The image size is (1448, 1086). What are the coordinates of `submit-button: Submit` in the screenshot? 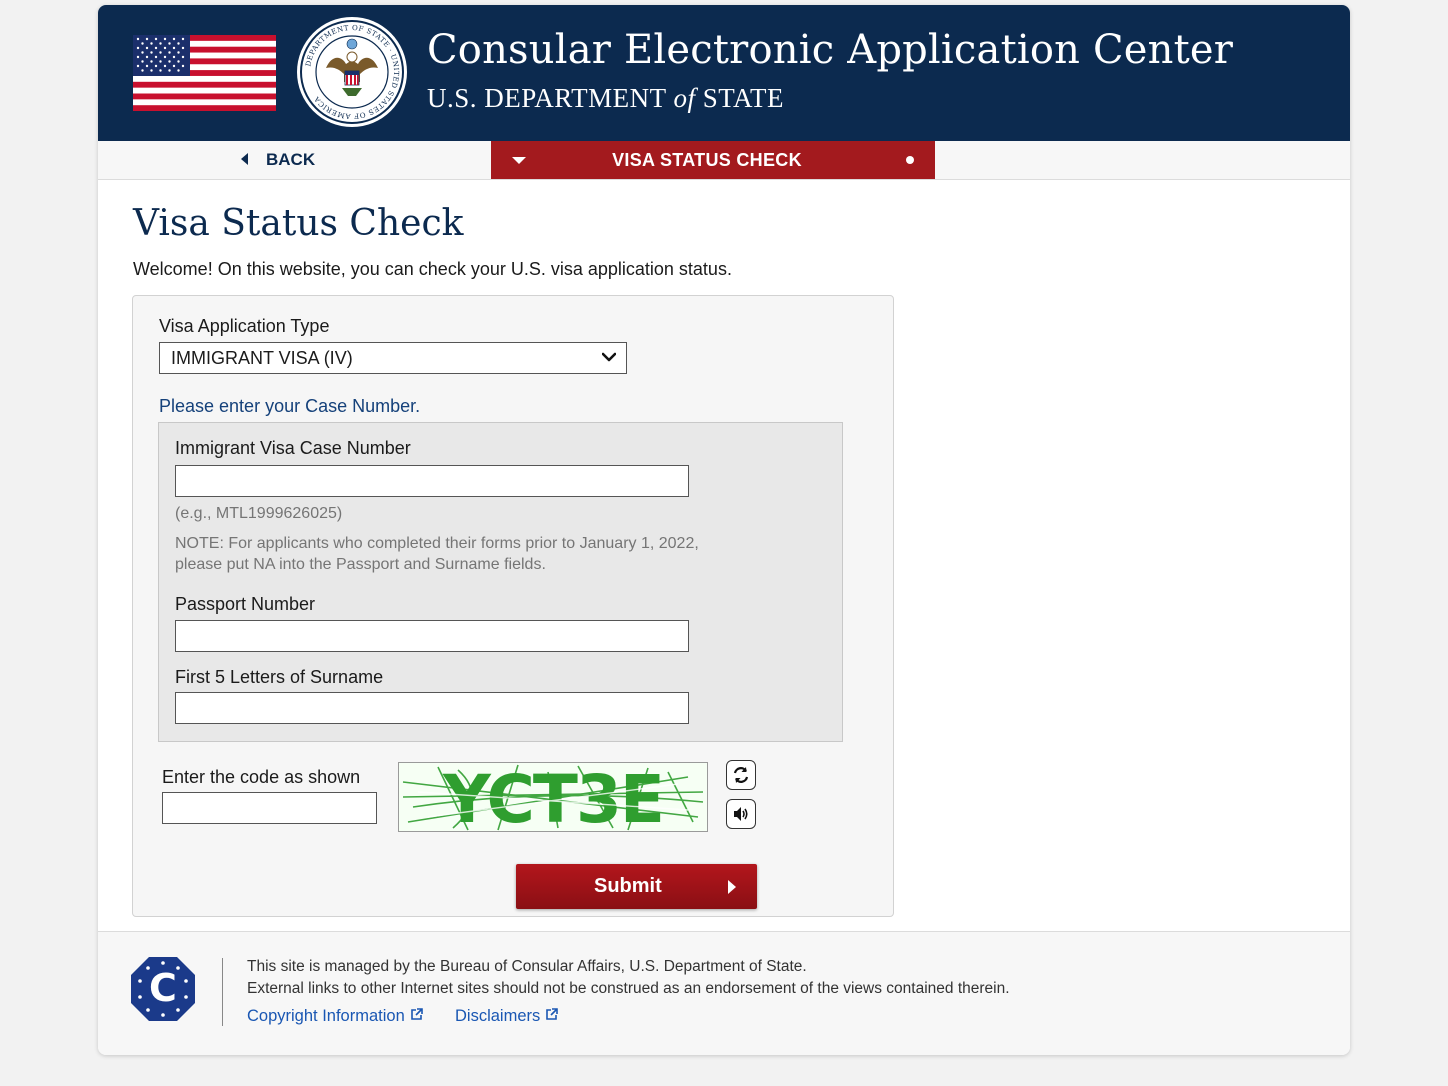 It's located at (636, 886).